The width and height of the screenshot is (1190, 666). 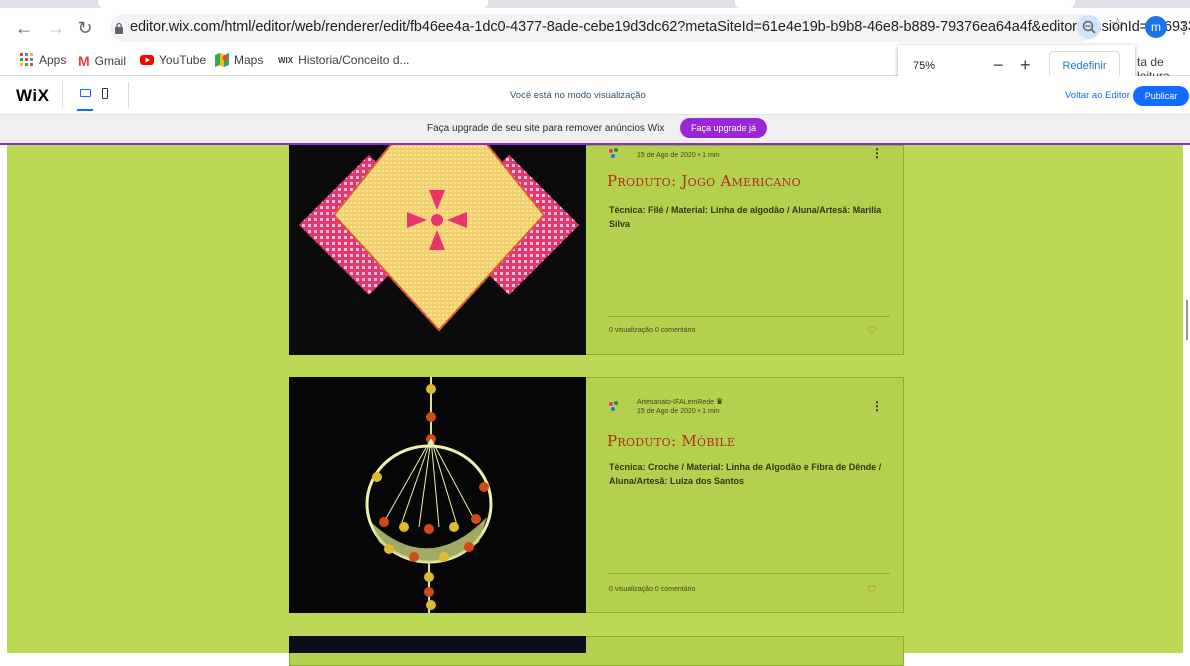 I want to click on placemat-image, so click(x=437, y=250).